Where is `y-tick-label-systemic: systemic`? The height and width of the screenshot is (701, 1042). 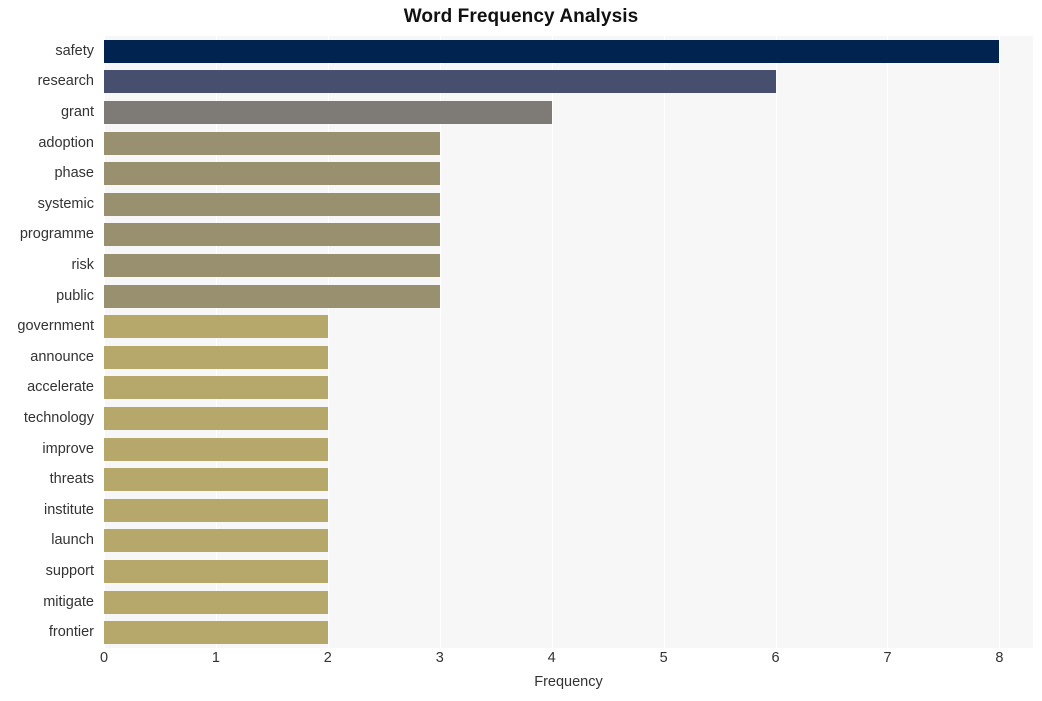
y-tick-label-systemic: systemic is located at coordinates (65, 203).